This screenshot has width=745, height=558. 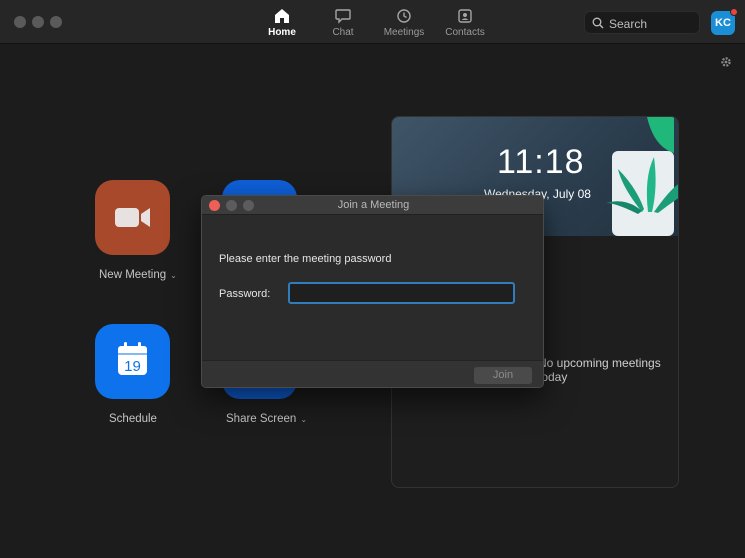 I want to click on calendar-day: 19, so click(x=132, y=366).